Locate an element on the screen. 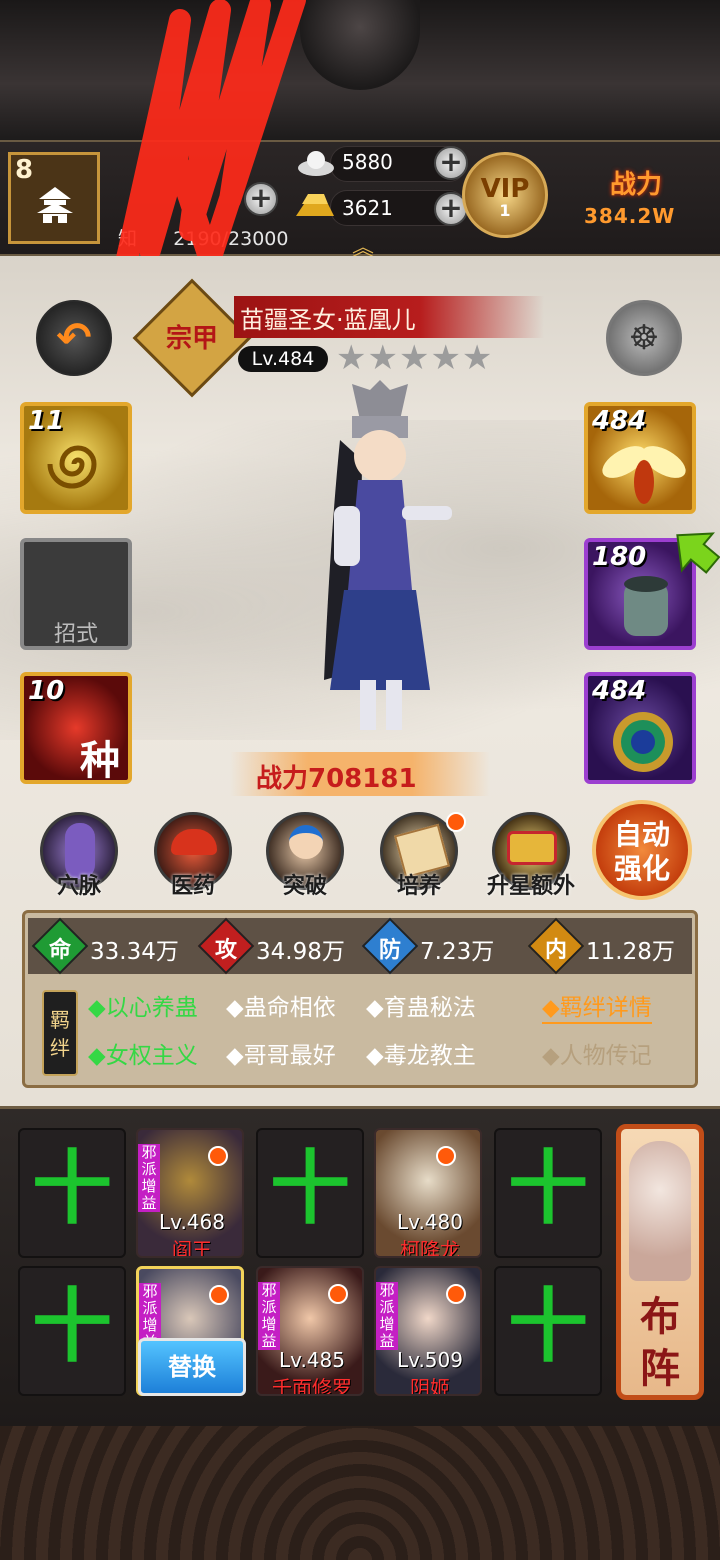  swap-button: 替换 is located at coordinates (192, 1367).